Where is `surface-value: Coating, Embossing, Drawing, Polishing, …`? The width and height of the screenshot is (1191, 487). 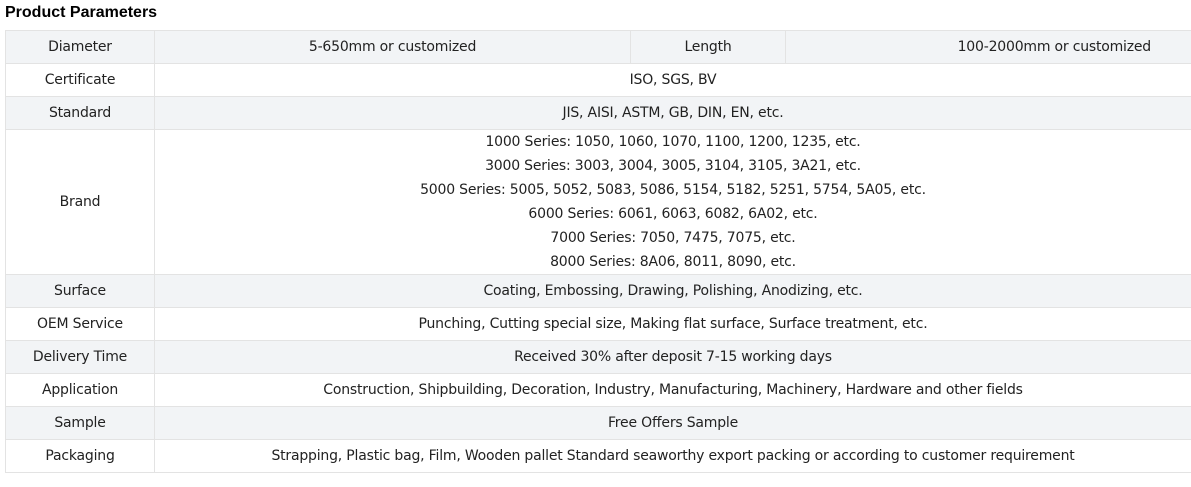 surface-value: Coating, Embossing, Drawing, Polishing, … is located at coordinates (672, 291).